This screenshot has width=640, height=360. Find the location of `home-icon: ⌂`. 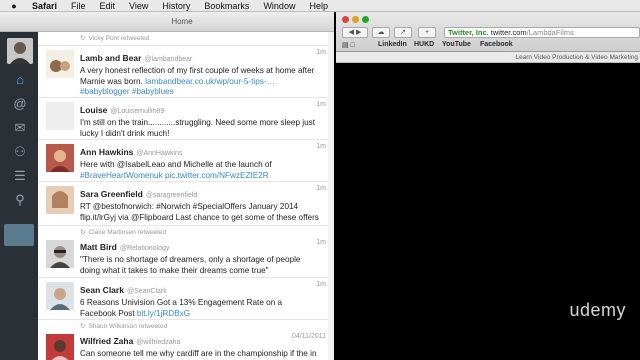

home-icon: ⌂ is located at coordinates (20, 80).